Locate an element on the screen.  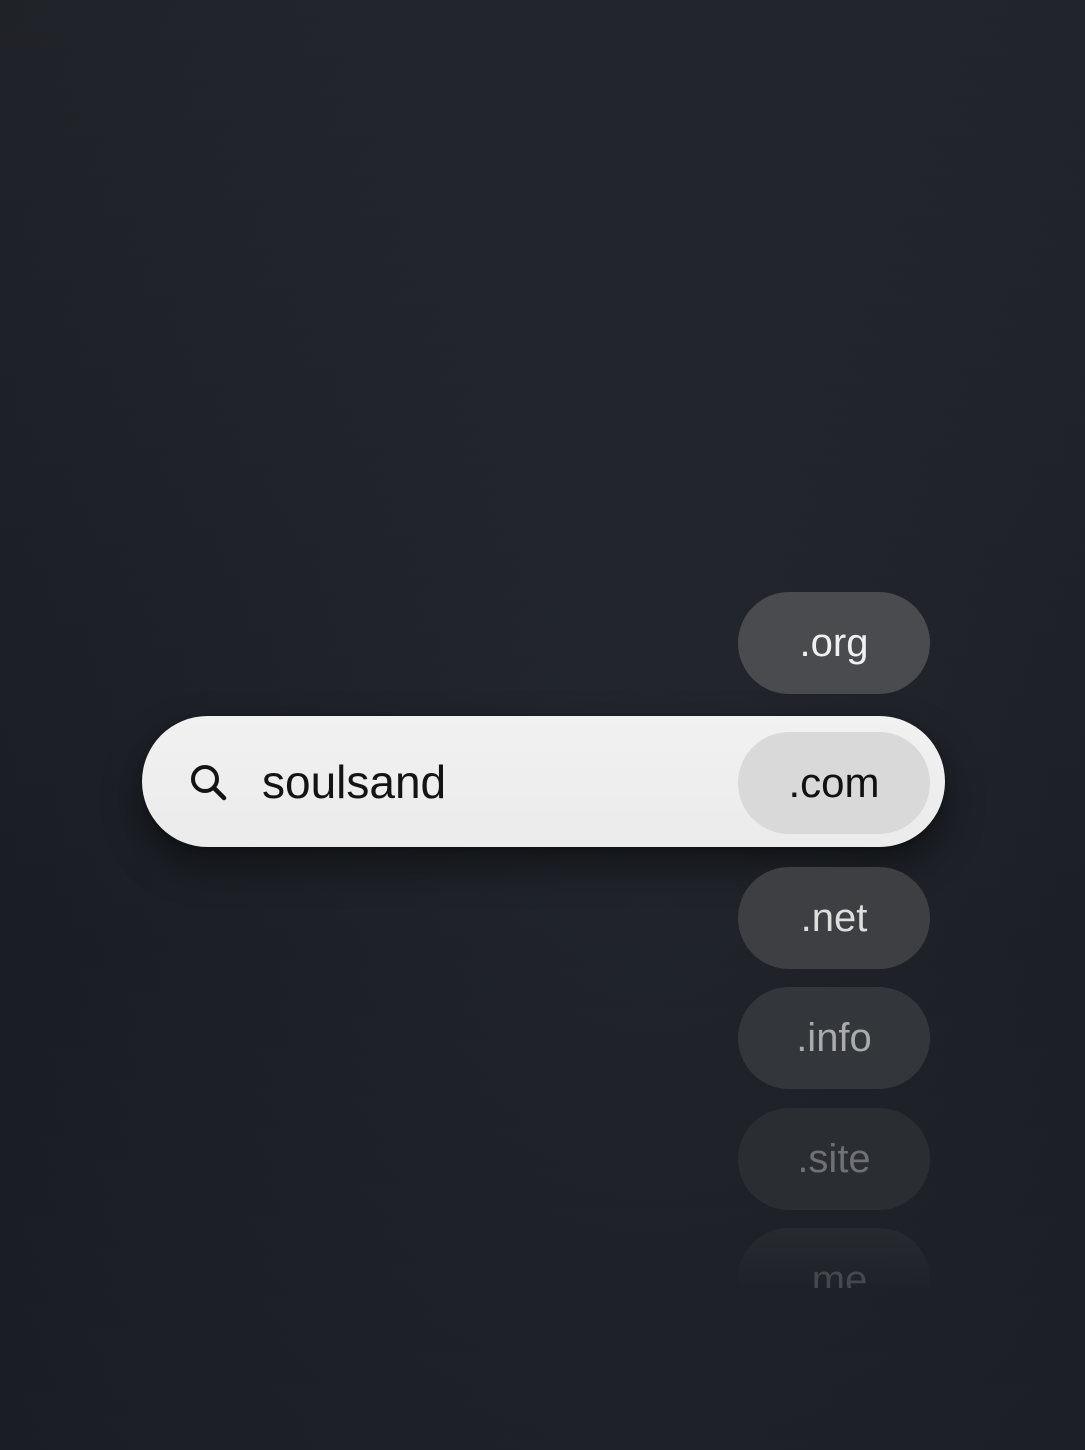
tld-option-info: .info is located at coordinates (834, 1038).